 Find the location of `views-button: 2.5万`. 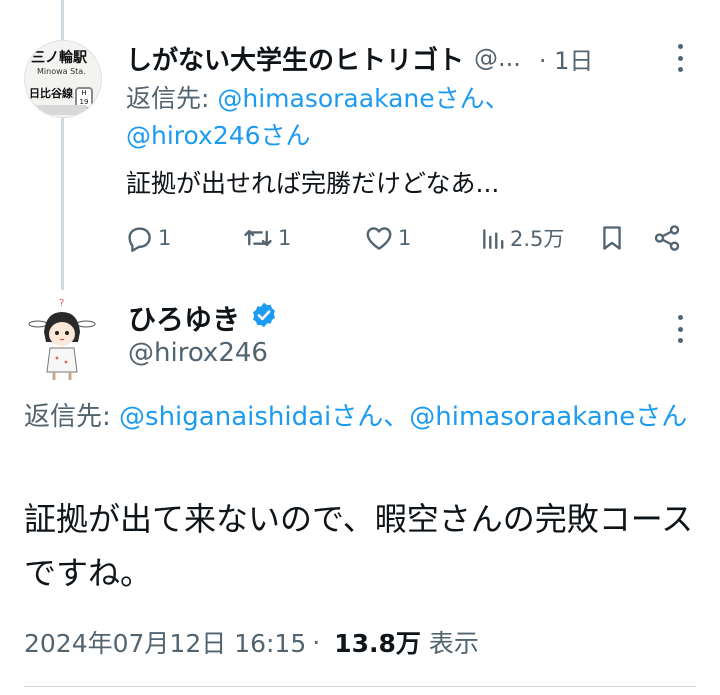

views-button: 2.5万 is located at coordinates (522, 238).